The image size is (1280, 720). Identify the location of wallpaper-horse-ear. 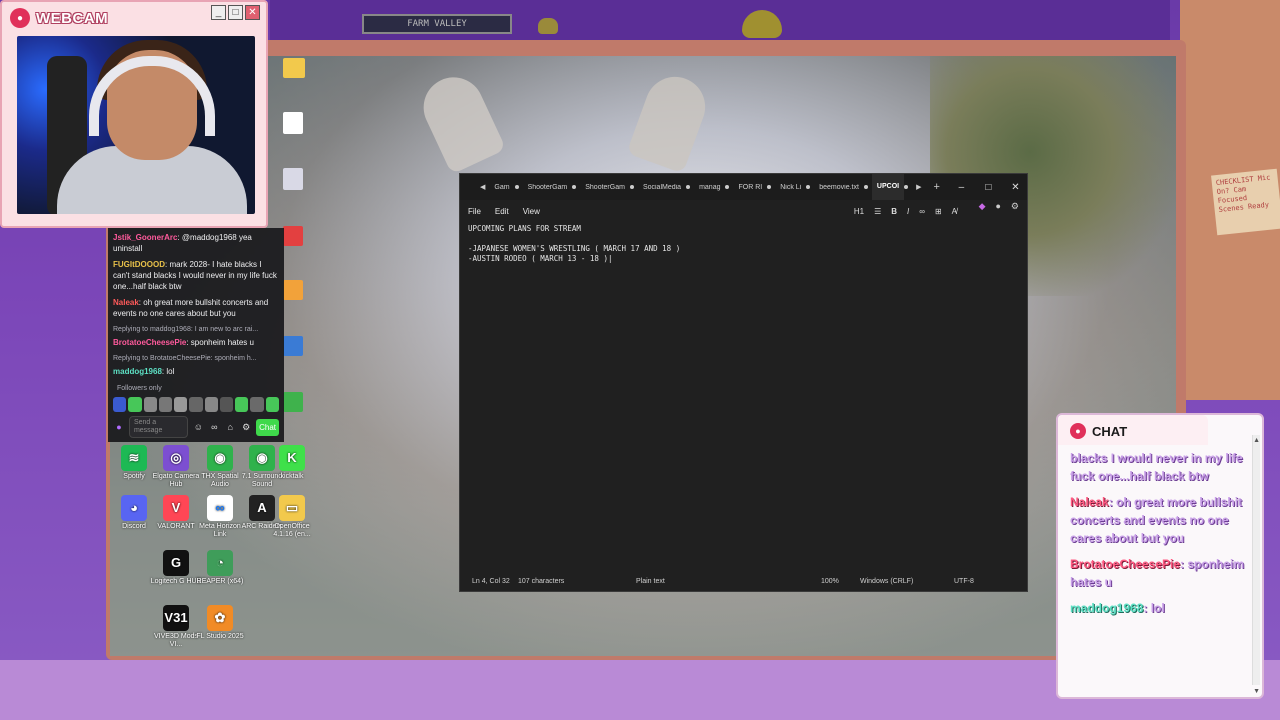
(460, 121).